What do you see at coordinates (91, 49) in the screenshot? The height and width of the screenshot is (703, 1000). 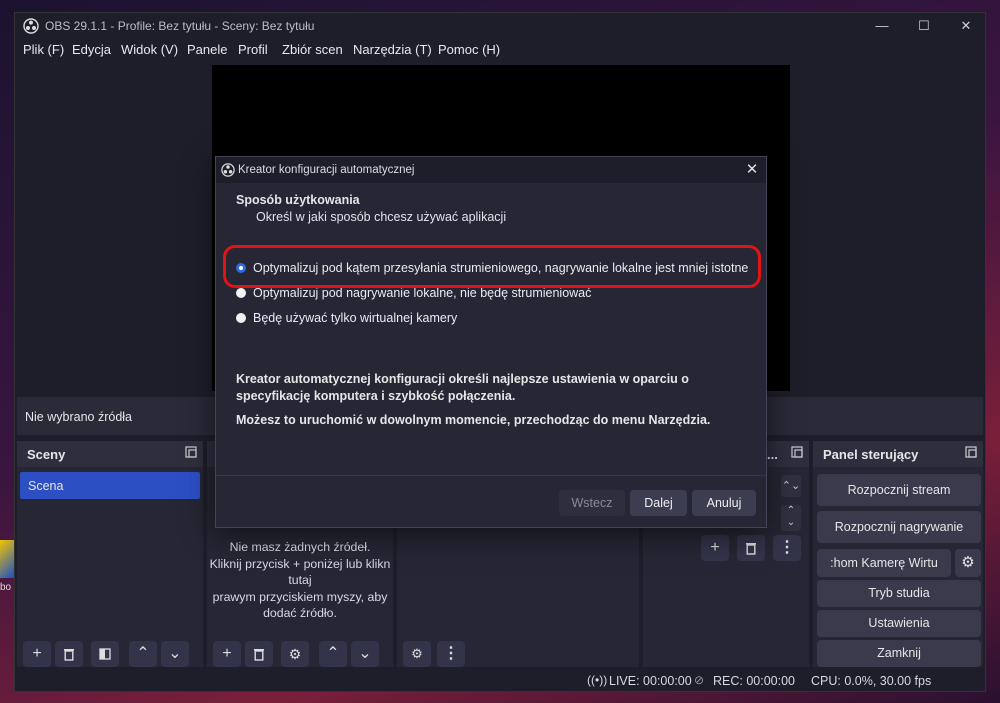 I see `menu-edit: Edycja` at bounding box center [91, 49].